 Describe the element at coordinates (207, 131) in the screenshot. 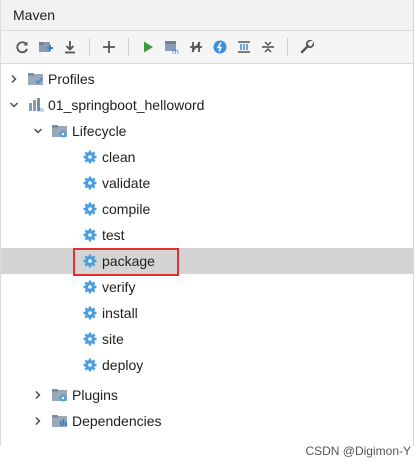

I see `tree-node-lifecycle: Lifecycle` at that location.